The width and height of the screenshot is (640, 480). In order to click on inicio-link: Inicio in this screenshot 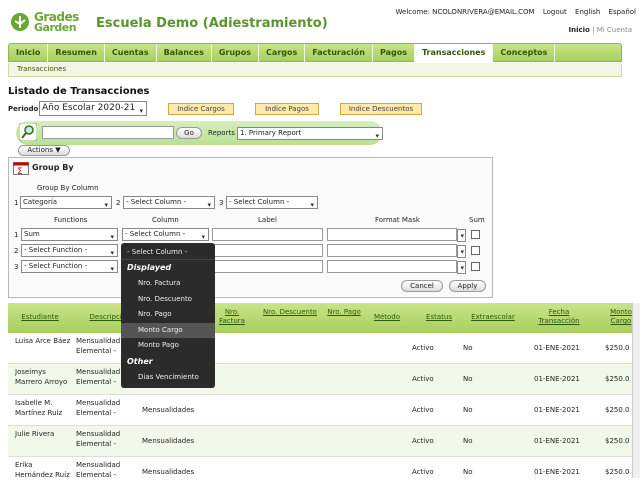, I will do `click(579, 30)`.